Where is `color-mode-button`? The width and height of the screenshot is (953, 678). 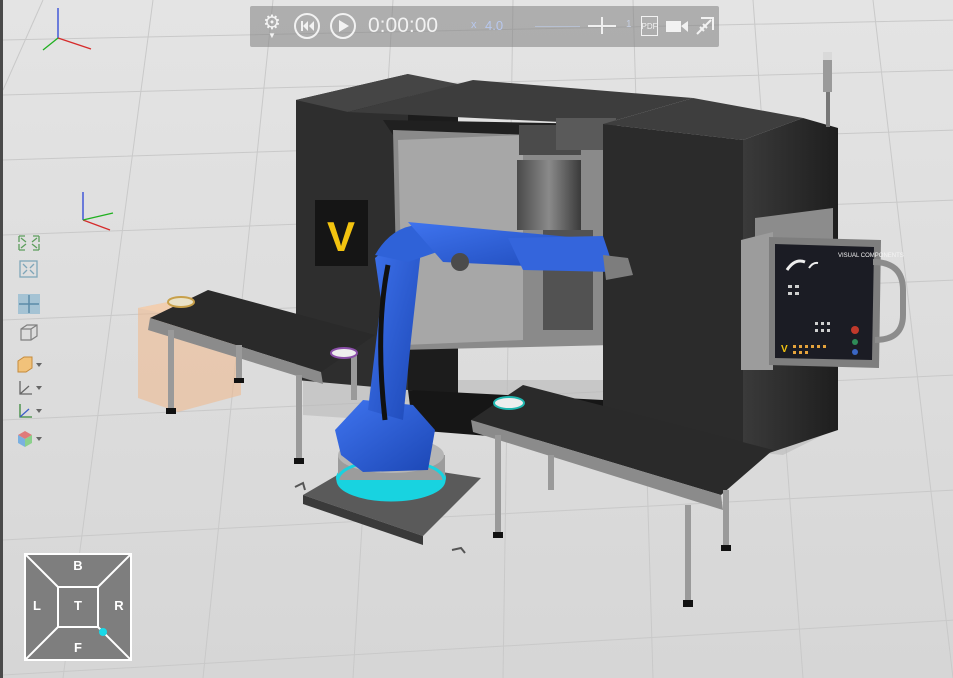 color-mode-button is located at coordinates (29, 439).